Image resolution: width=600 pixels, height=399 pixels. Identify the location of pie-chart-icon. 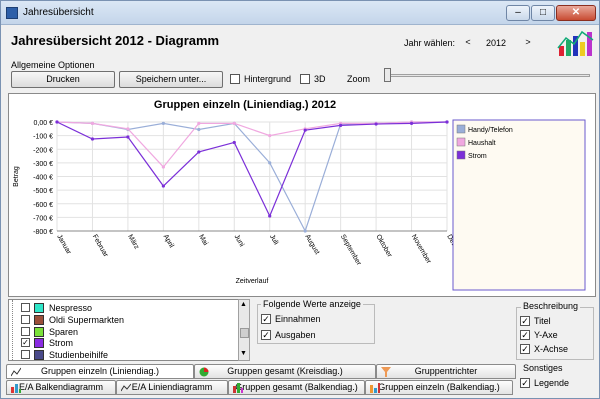
(204, 372).